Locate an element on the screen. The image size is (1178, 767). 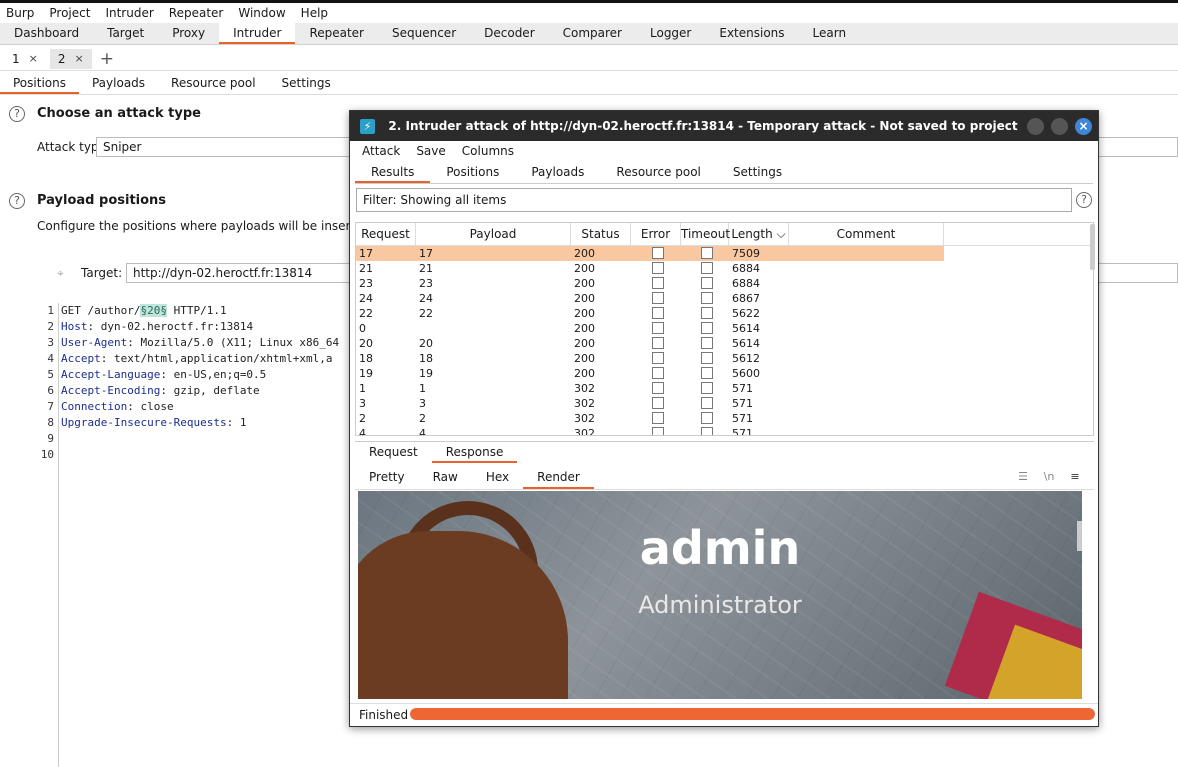
menu-burp: Burp is located at coordinates (20, 13).